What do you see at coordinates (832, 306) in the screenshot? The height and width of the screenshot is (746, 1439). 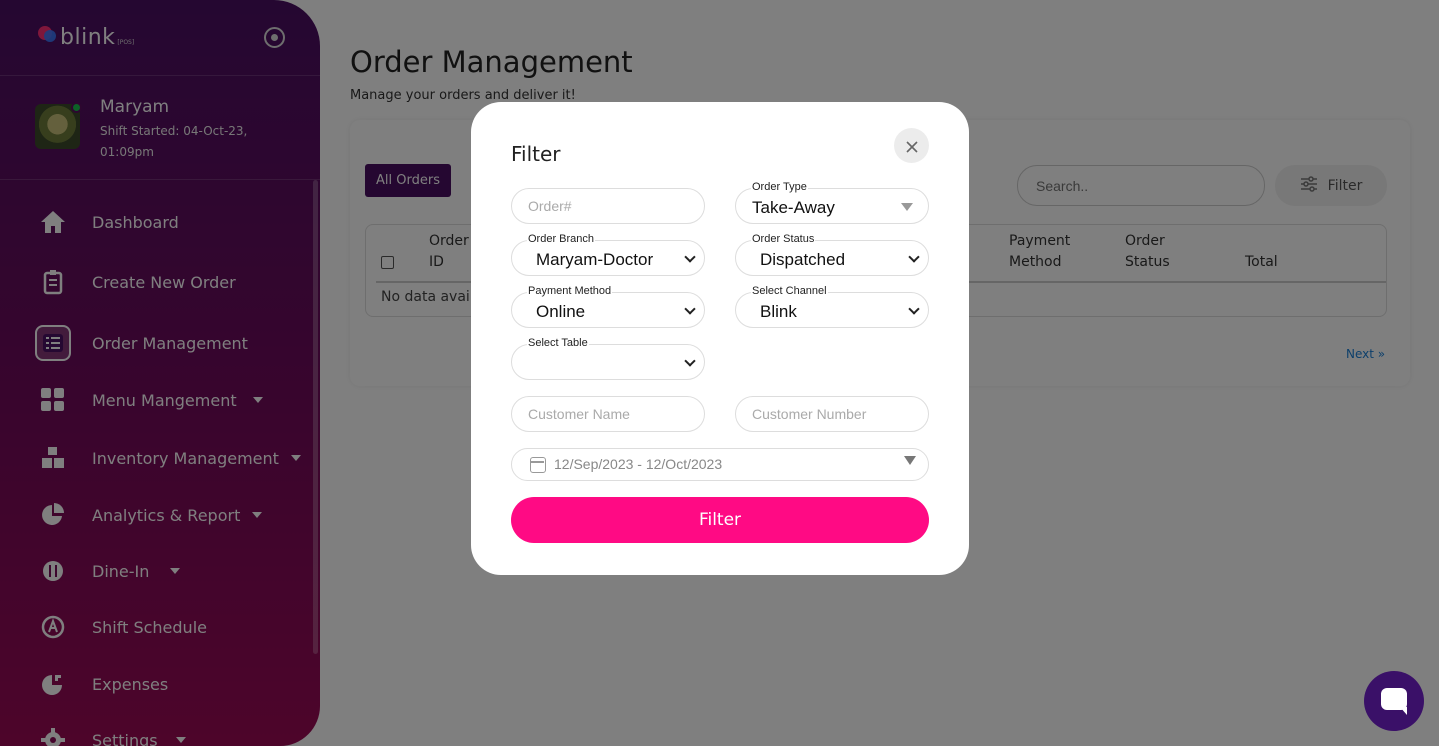 I see `channel-select: Select Channel Blink` at bounding box center [832, 306].